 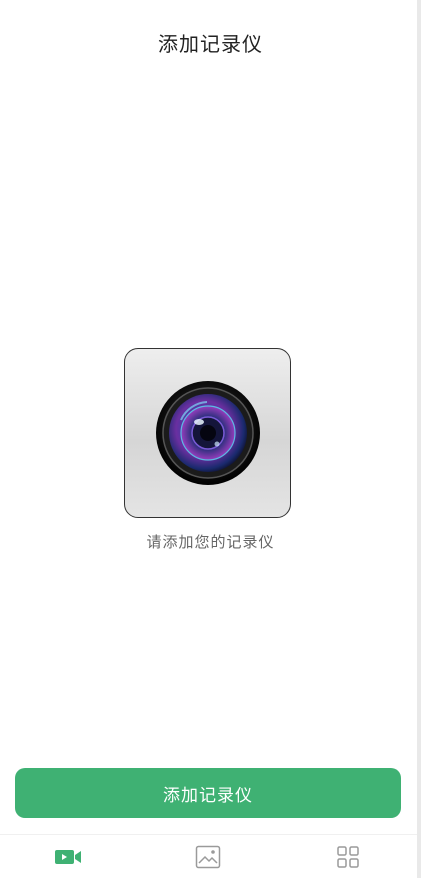 I want to click on tab-recorder, so click(x=68, y=856).